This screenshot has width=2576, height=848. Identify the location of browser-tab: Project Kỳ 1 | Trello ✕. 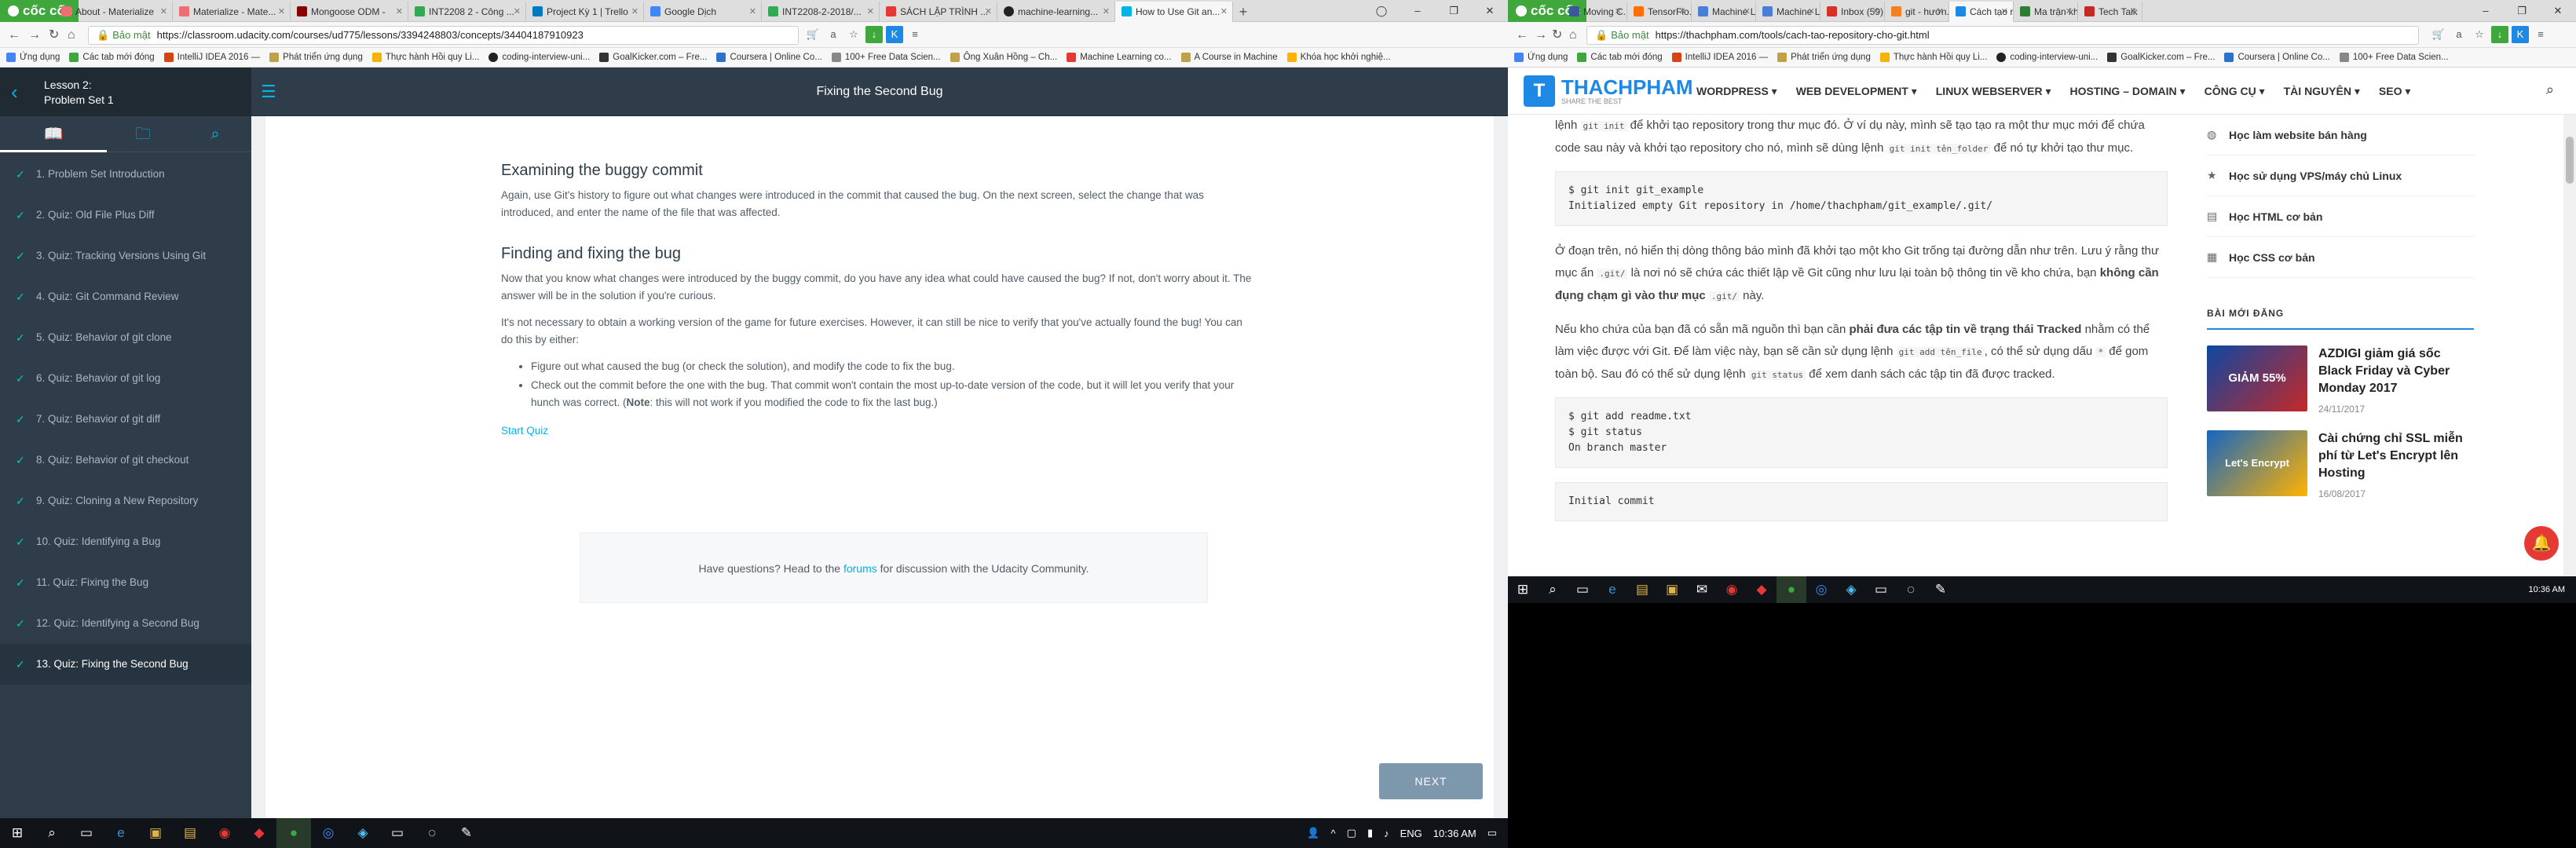
(585, 12).